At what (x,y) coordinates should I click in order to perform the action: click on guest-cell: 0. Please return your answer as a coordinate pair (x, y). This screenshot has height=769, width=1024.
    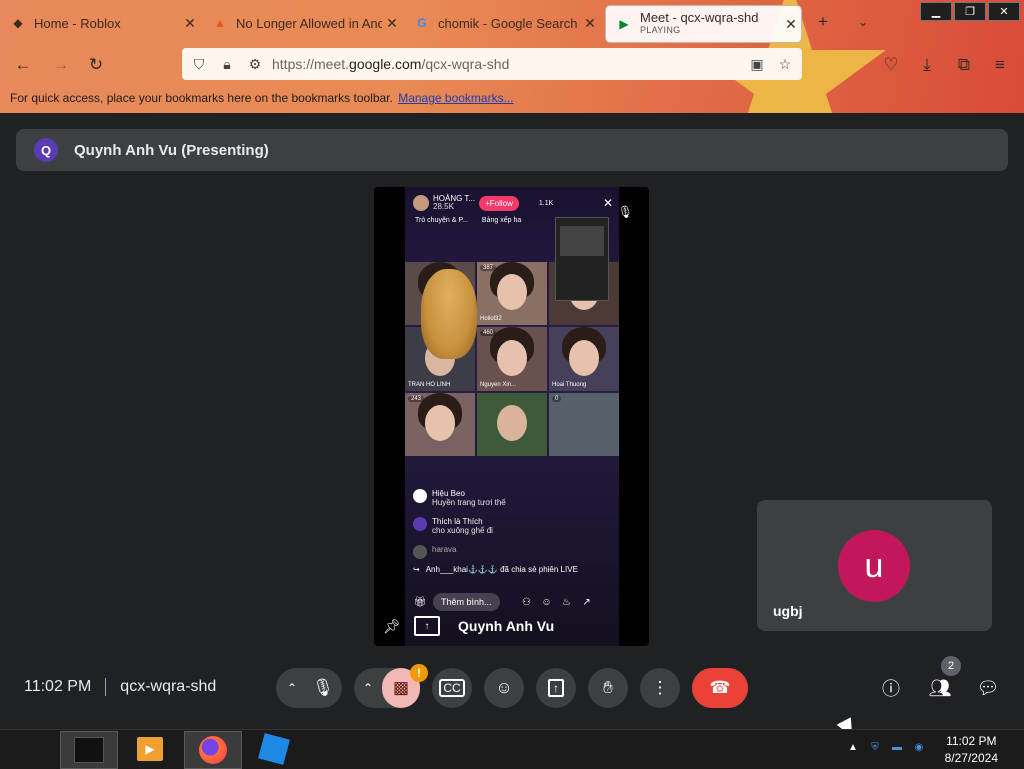
    Looking at the image, I should click on (584, 424).